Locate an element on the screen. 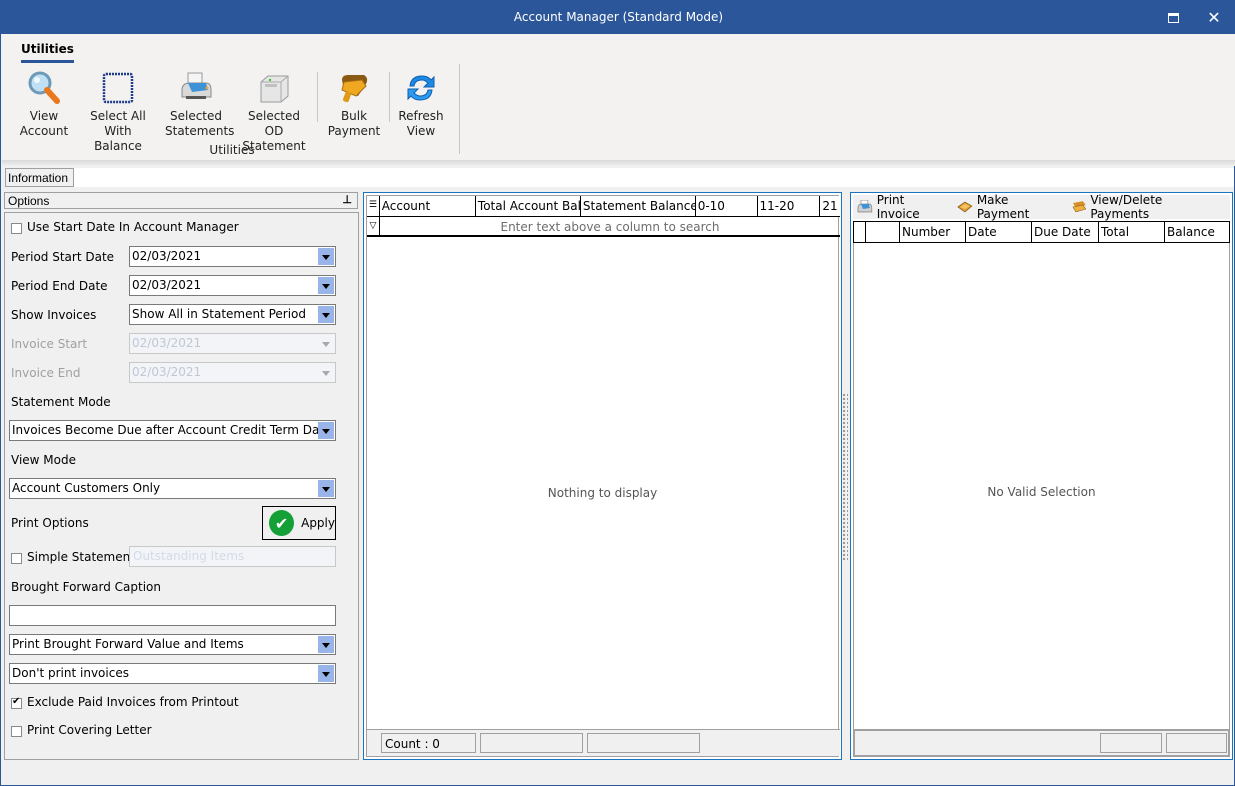 The width and height of the screenshot is (1235, 786). brought-forward-mode-value: Print Brought Forward Value and Items is located at coordinates (128, 644).